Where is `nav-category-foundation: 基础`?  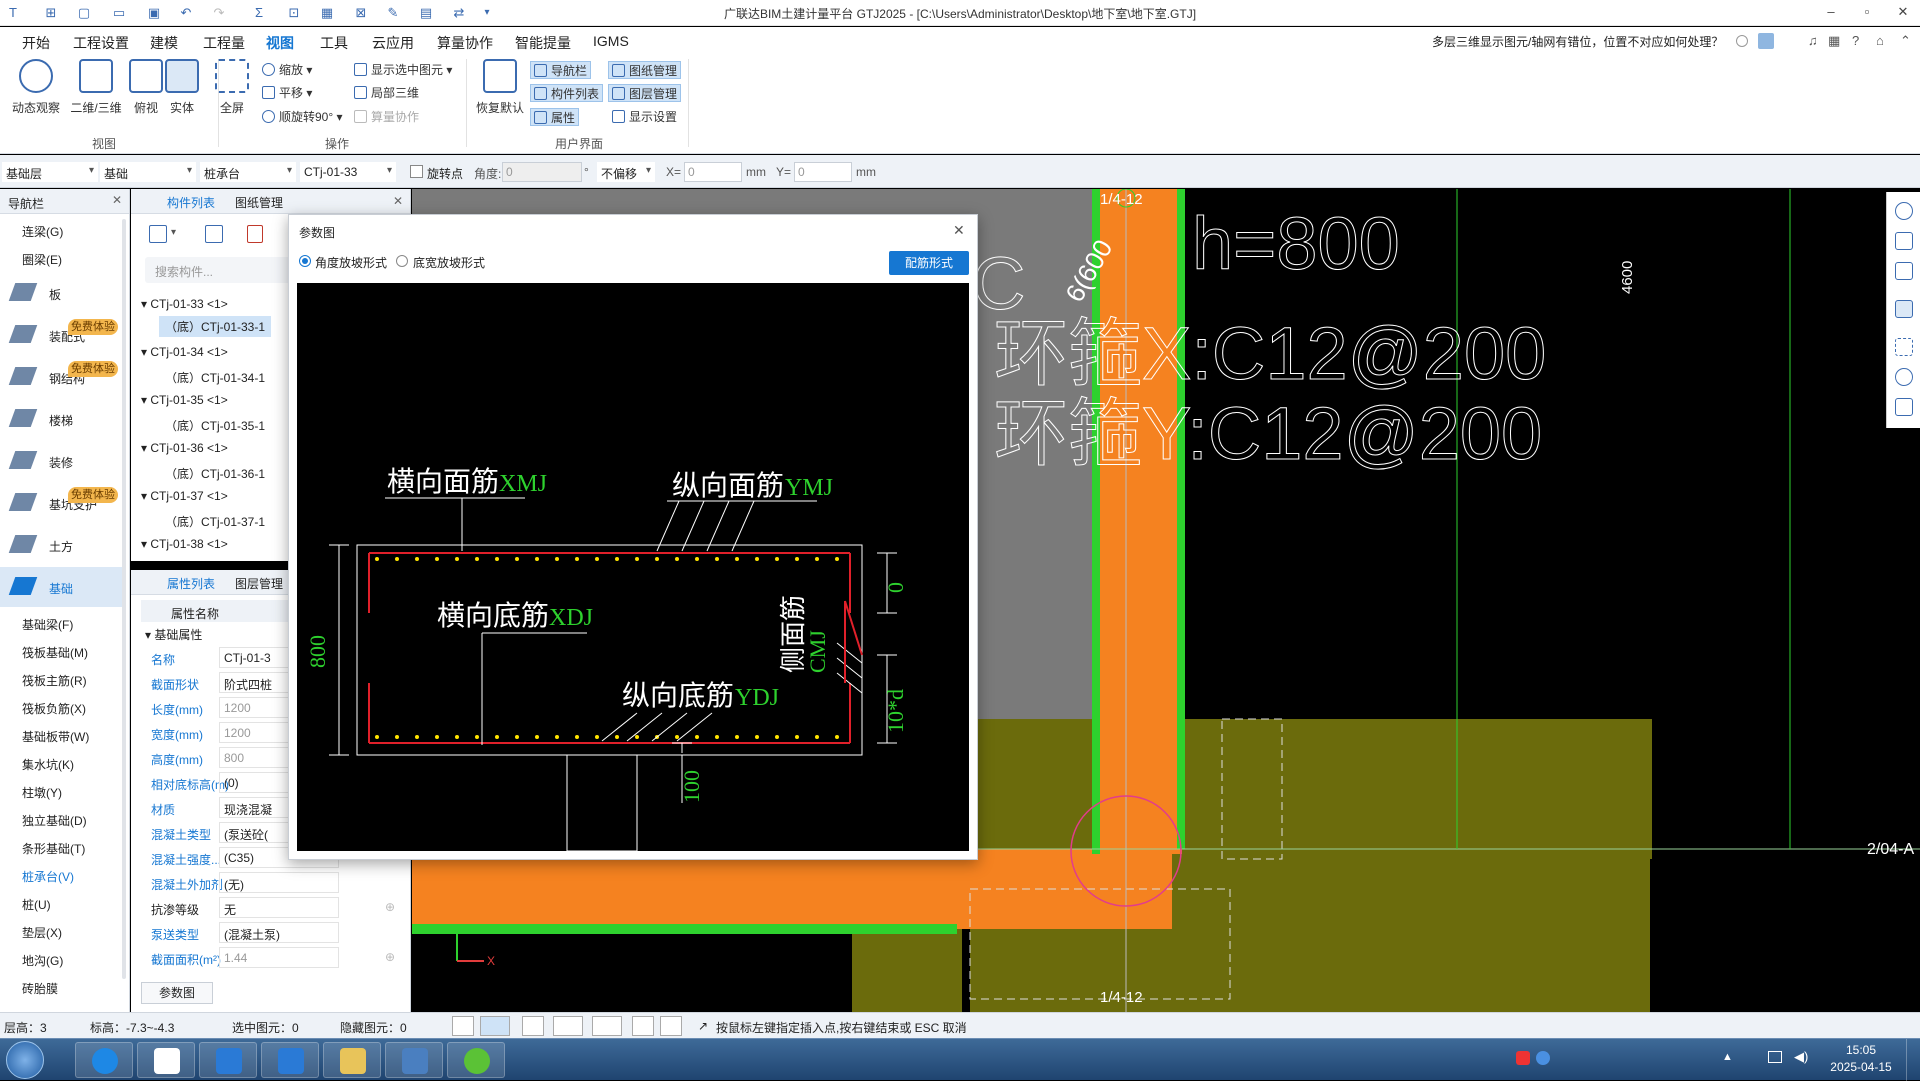 nav-category-foundation: 基础 is located at coordinates (62, 587).